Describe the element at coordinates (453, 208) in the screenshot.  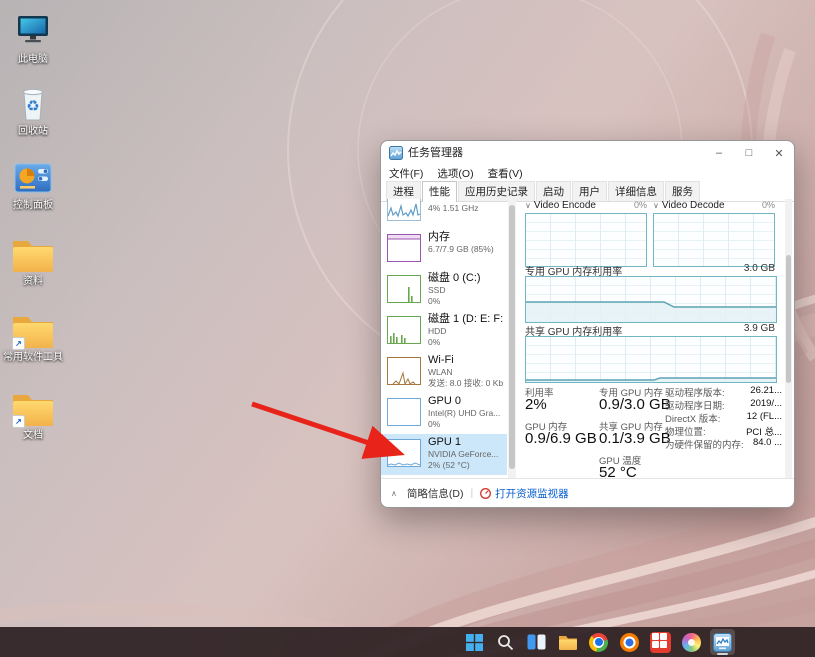
I see `sidebar-item-sub: 4% 1.51 GHz` at that location.